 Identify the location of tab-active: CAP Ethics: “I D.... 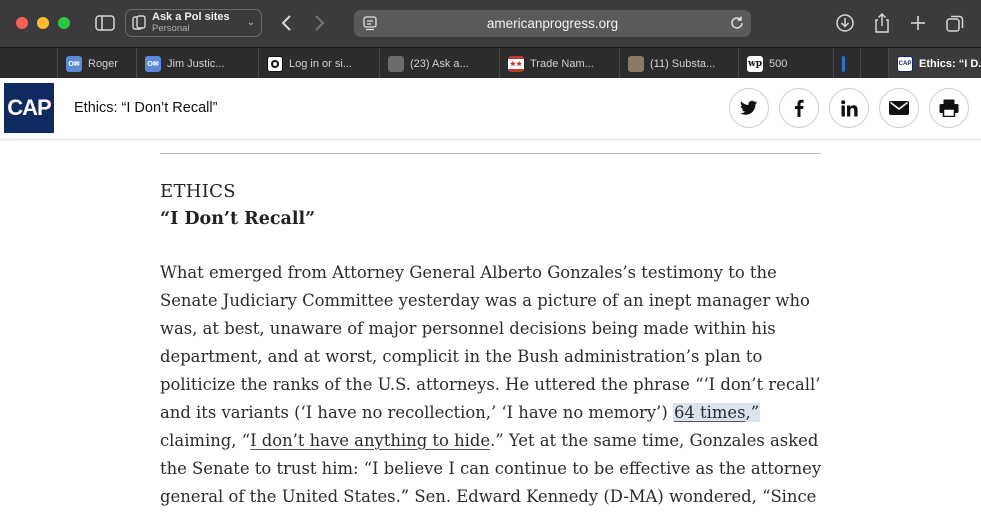
(935, 63).